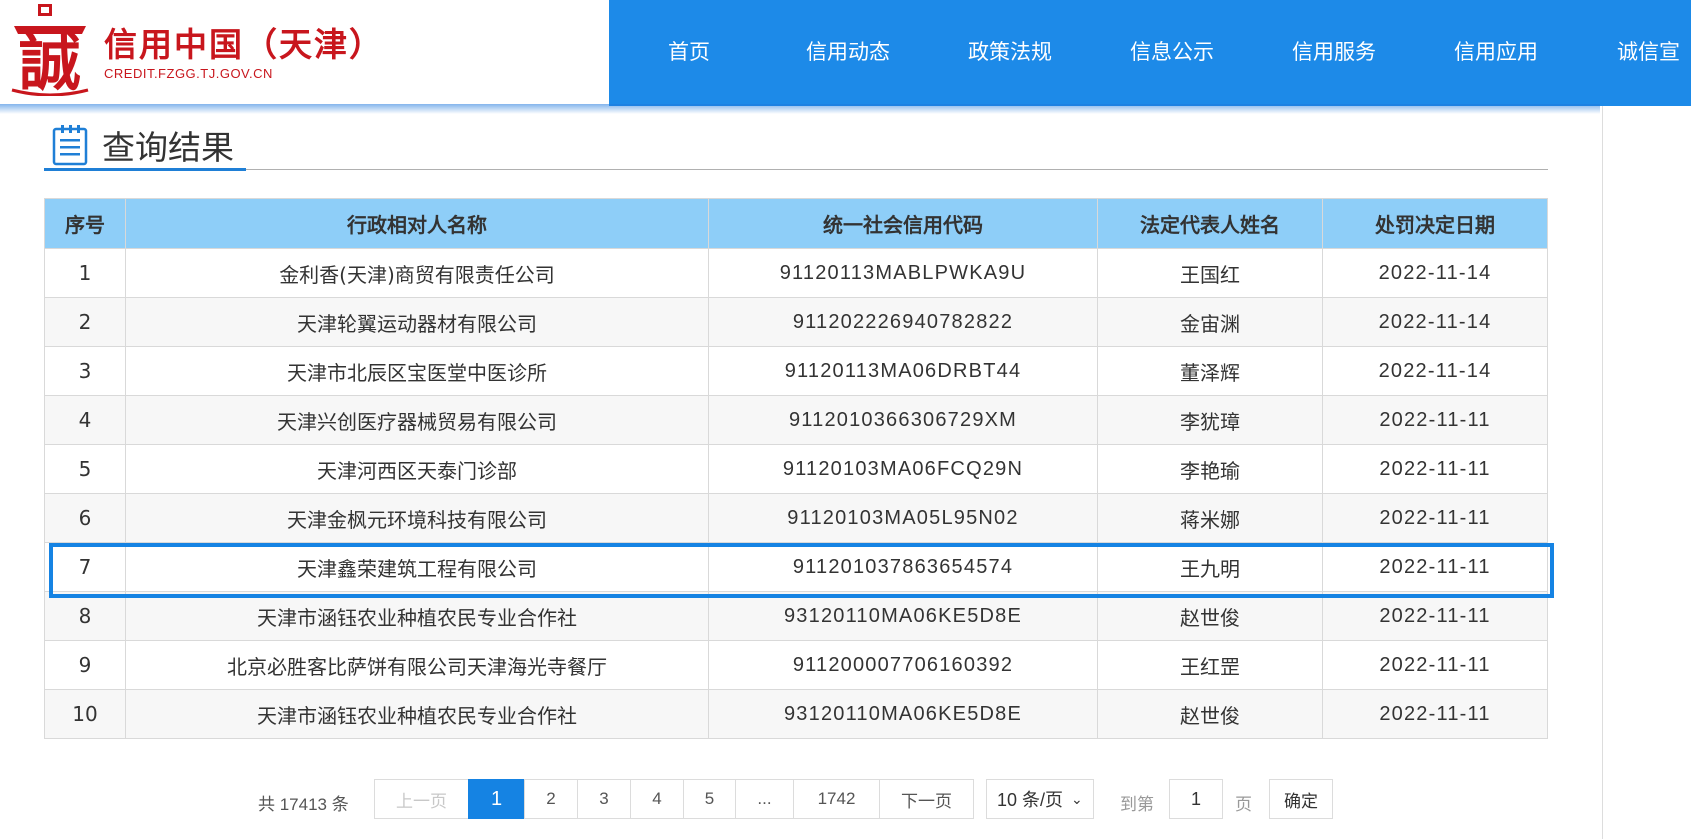 Image resolution: width=1691 pixels, height=839 pixels. What do you see at coordinates (689, 51) in the screenshot?
I see `nav-home: 首页` at bounding box center [689, 51].